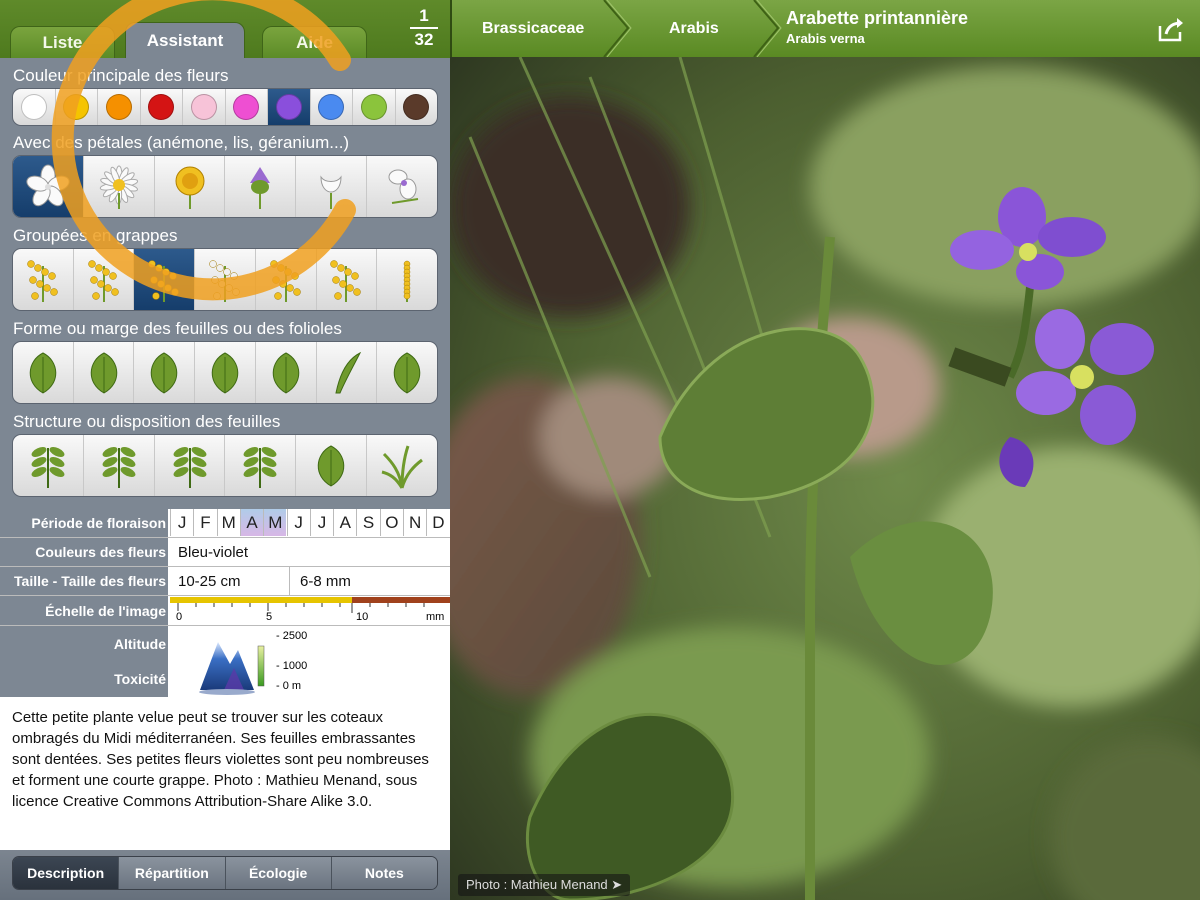 Image resolution: width=1200 pixels, height=900 pixels. I want to click on opposite-leaves-option, so click(48, 465).